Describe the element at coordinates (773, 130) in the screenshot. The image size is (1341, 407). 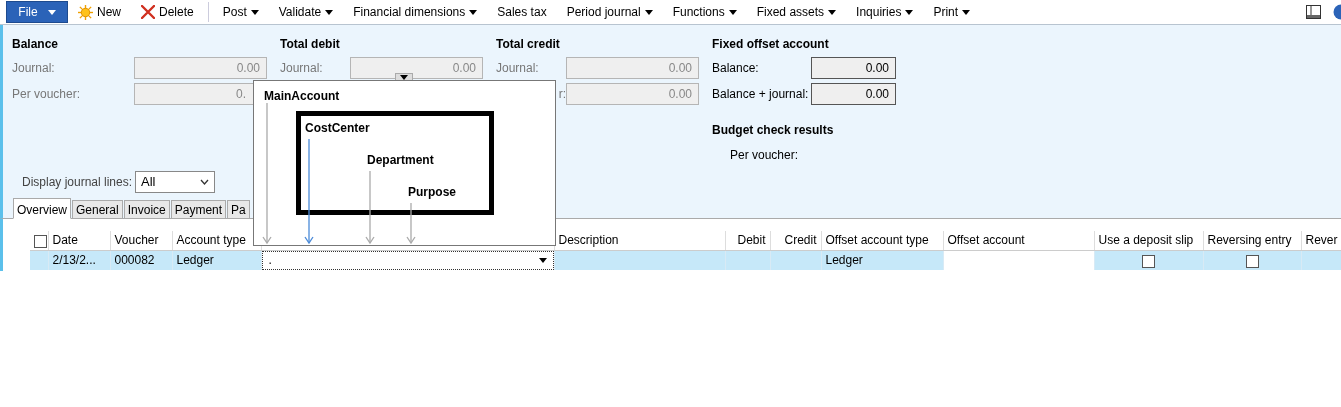
I see `section-title: Budget check results` at that location.